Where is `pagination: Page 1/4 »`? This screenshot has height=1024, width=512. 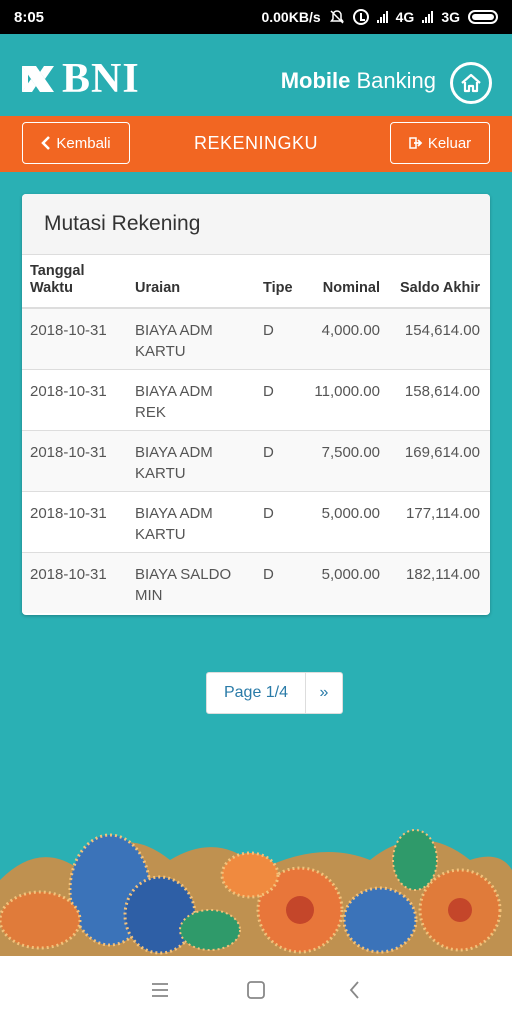
pagination: Page 1/4 » is located at coordinates (274, 693).